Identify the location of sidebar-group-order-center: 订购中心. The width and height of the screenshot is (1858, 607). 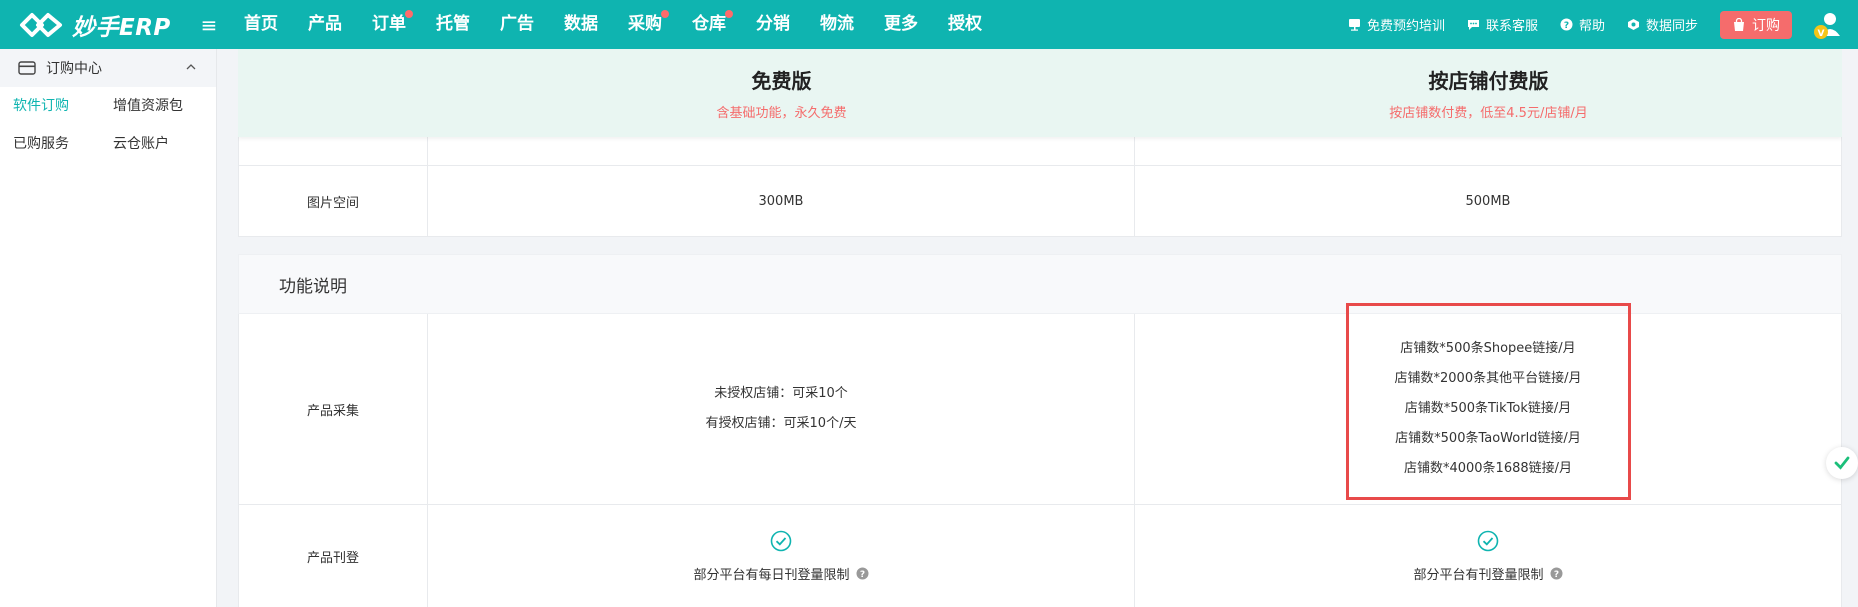
(108, 68).